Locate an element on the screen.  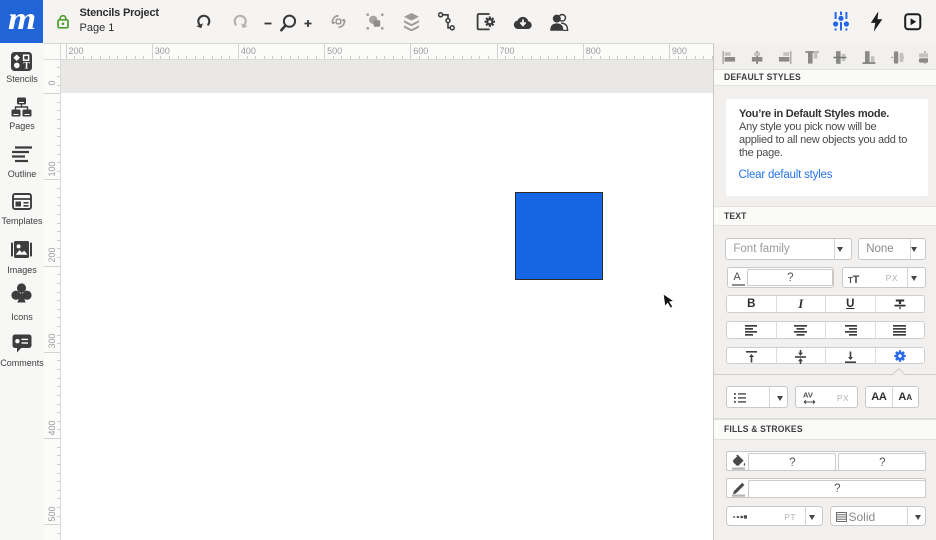
svg-text: AV is located at coordinates (808, 395).